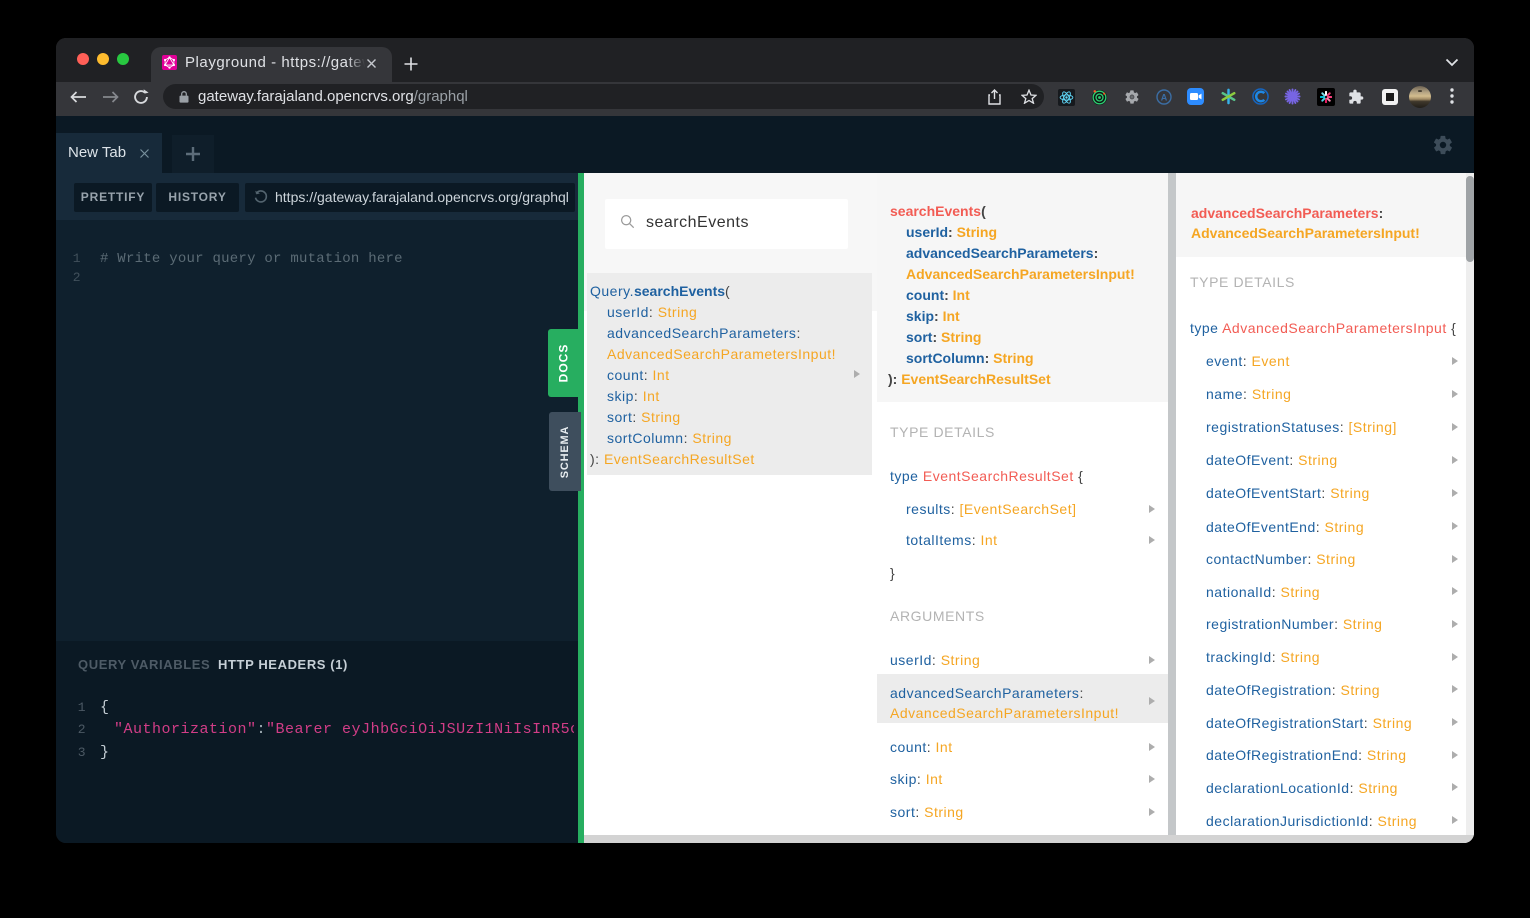 Image resolution: width=1530 pixels, height=918 pixels. What do you see at coordinates (1164, 97) in the screenshot?
I see `svg-text: A` at bounding box center [1164, 97].